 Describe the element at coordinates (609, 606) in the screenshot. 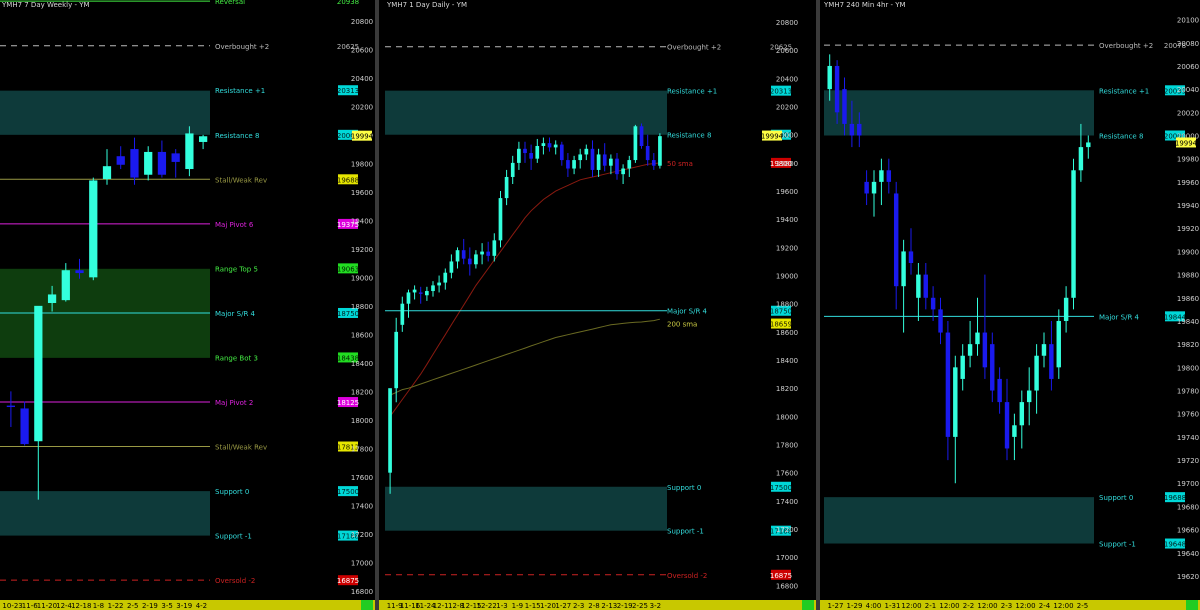

I see `x-tick-label: 2-13` at that location.